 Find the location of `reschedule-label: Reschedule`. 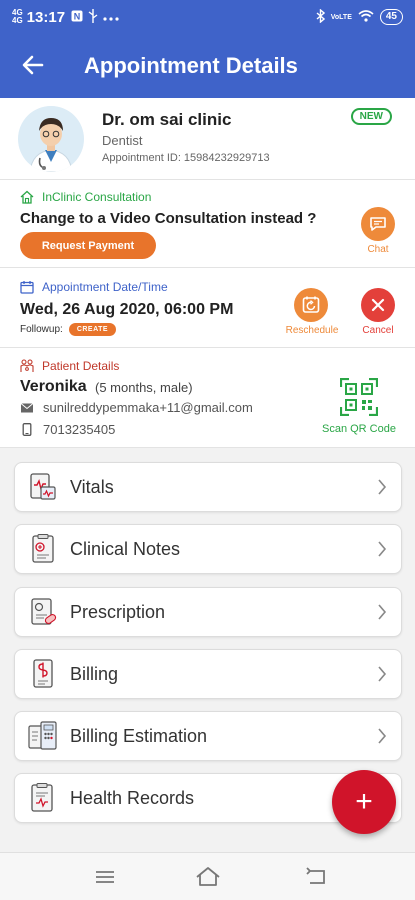

reschedule-label: Reschedule is located at coordinates (312, 330).